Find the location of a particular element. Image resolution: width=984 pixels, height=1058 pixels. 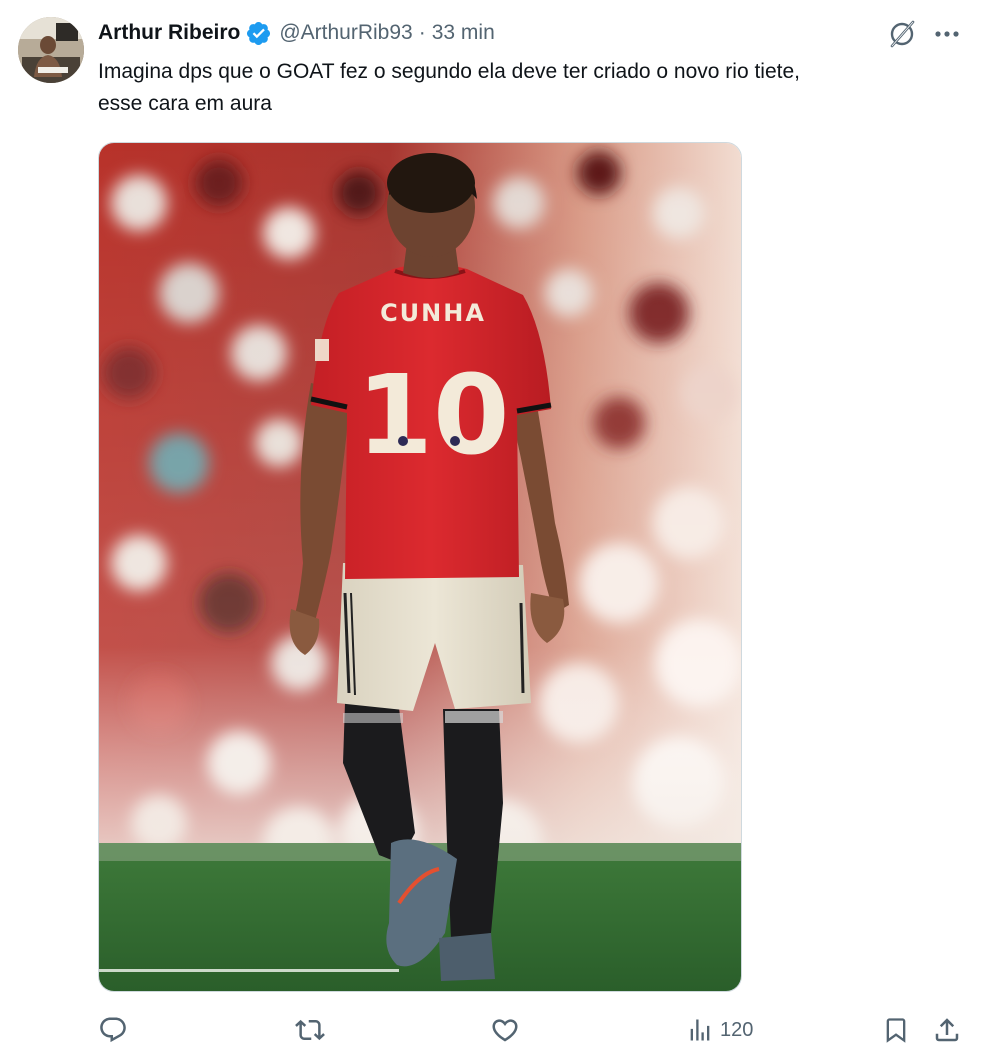

jersey-number: 10 is located at coordinates (432, 415).